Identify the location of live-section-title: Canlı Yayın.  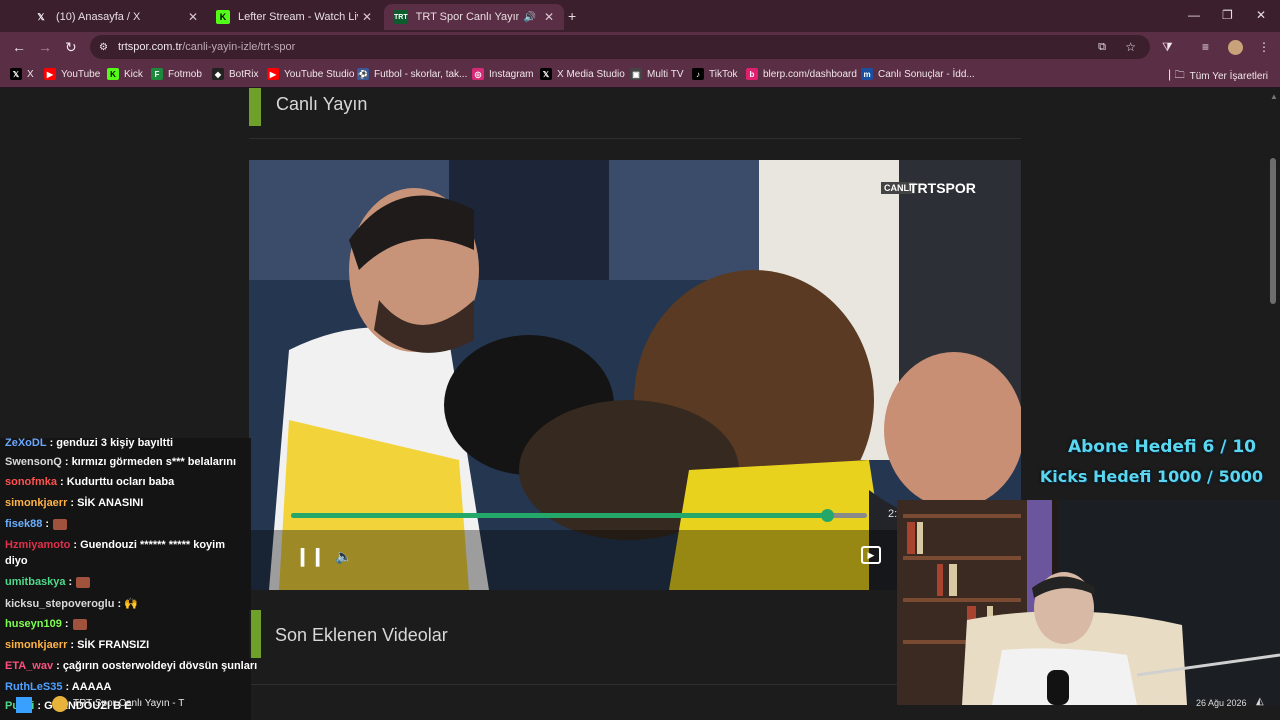
(322, 104).